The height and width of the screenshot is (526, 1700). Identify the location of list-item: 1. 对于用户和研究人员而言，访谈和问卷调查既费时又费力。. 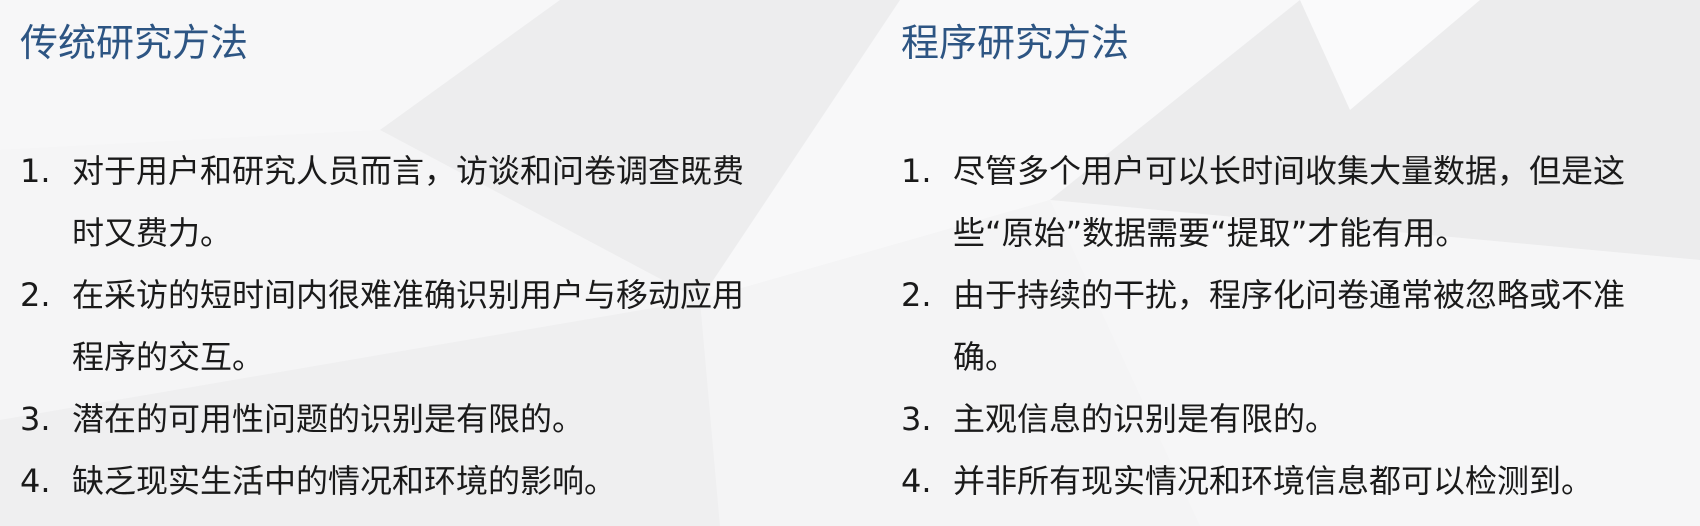
(396, 202).